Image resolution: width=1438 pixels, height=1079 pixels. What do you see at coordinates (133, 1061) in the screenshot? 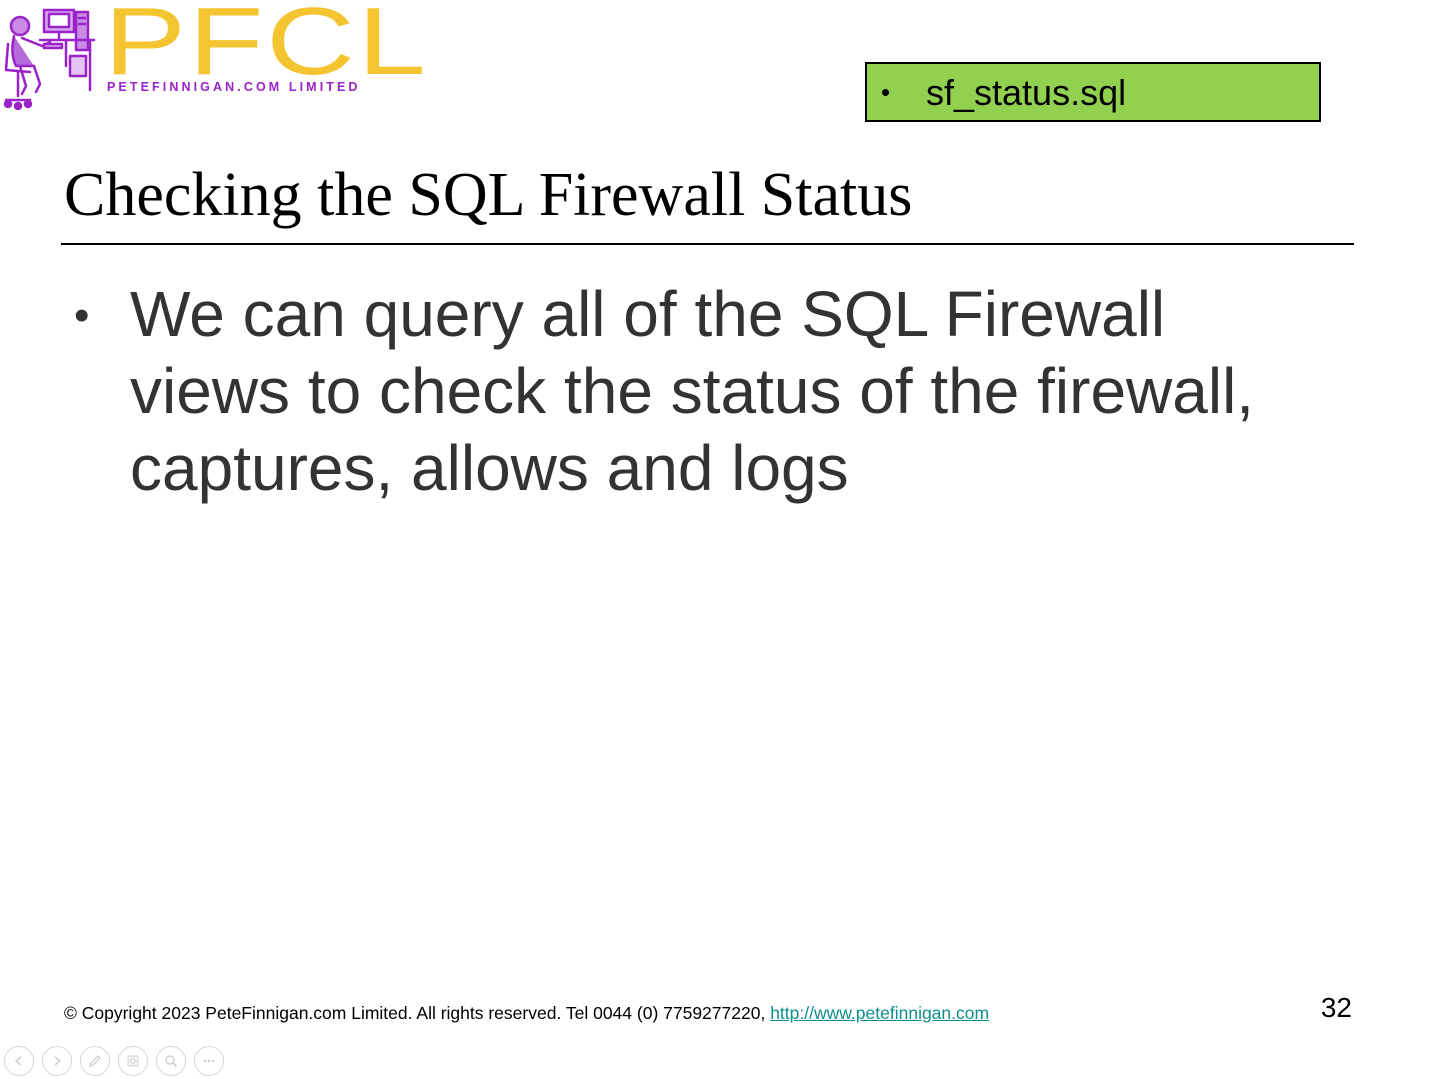
I see `slides-grid-icon` at bounding box center [133, 1061].